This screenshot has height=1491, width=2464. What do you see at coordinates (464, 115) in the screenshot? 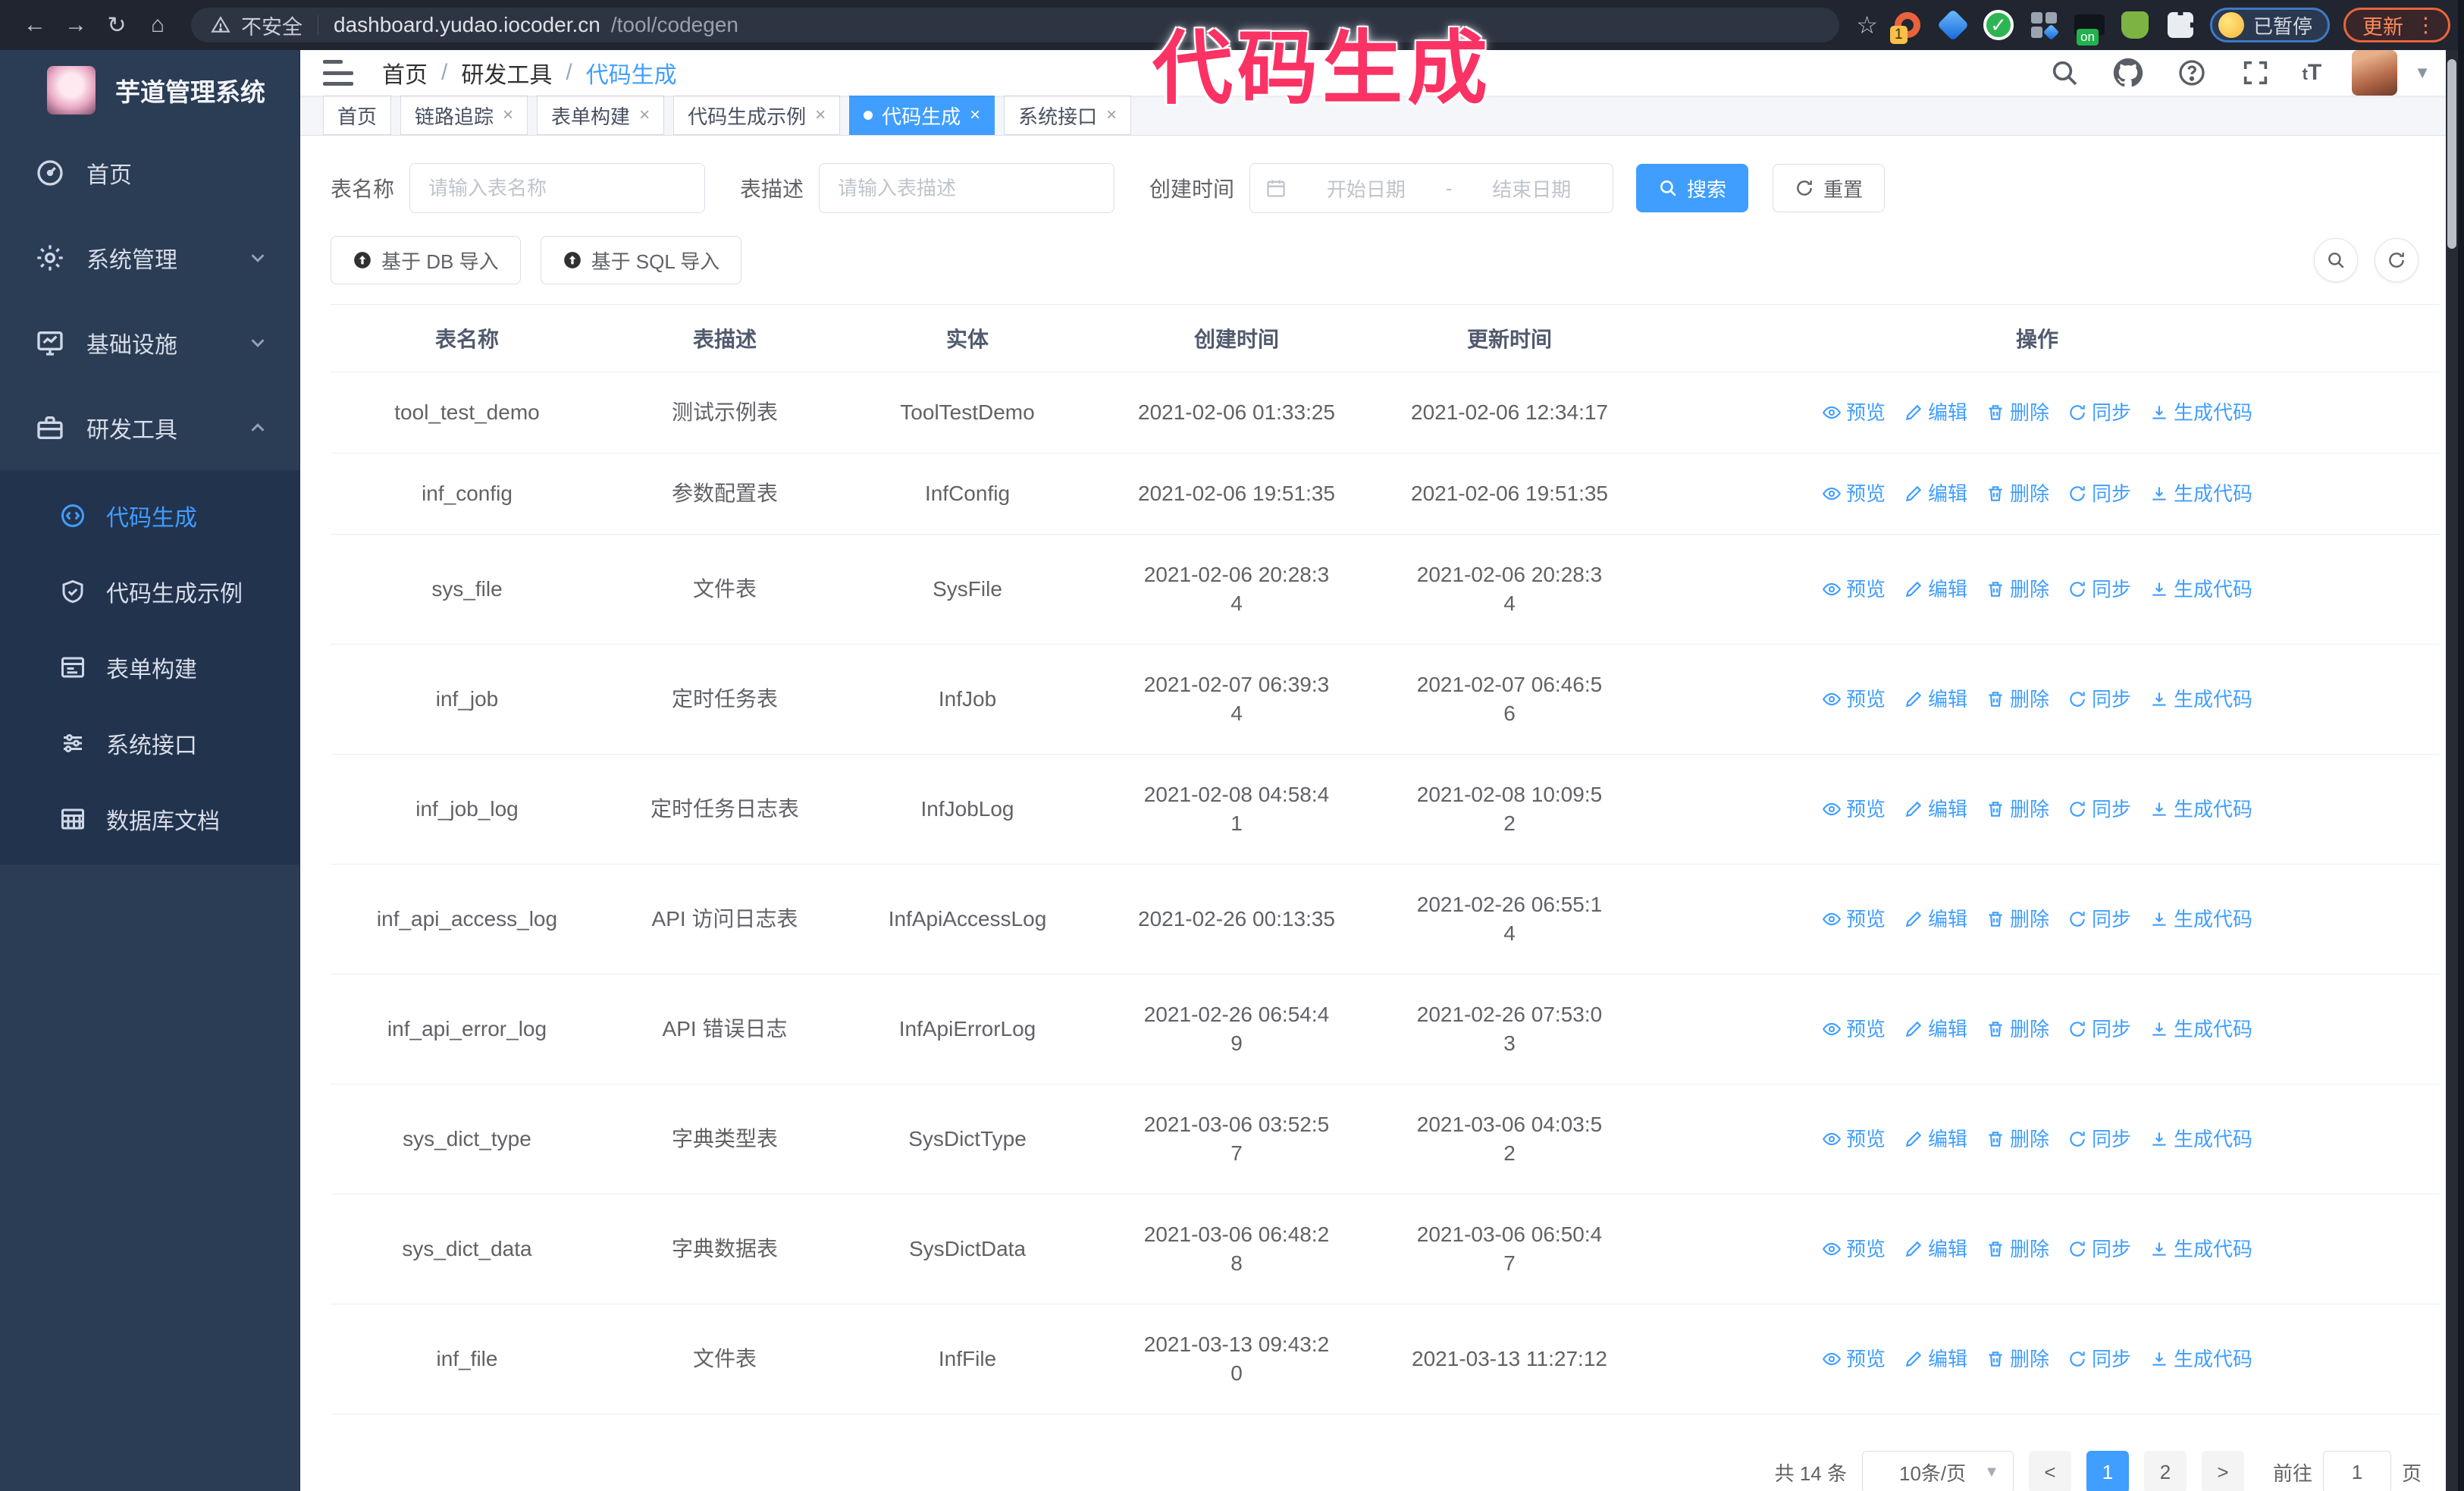
I see `tab-tracing: 链路追踪 ×` at bounding box center [464, 115].